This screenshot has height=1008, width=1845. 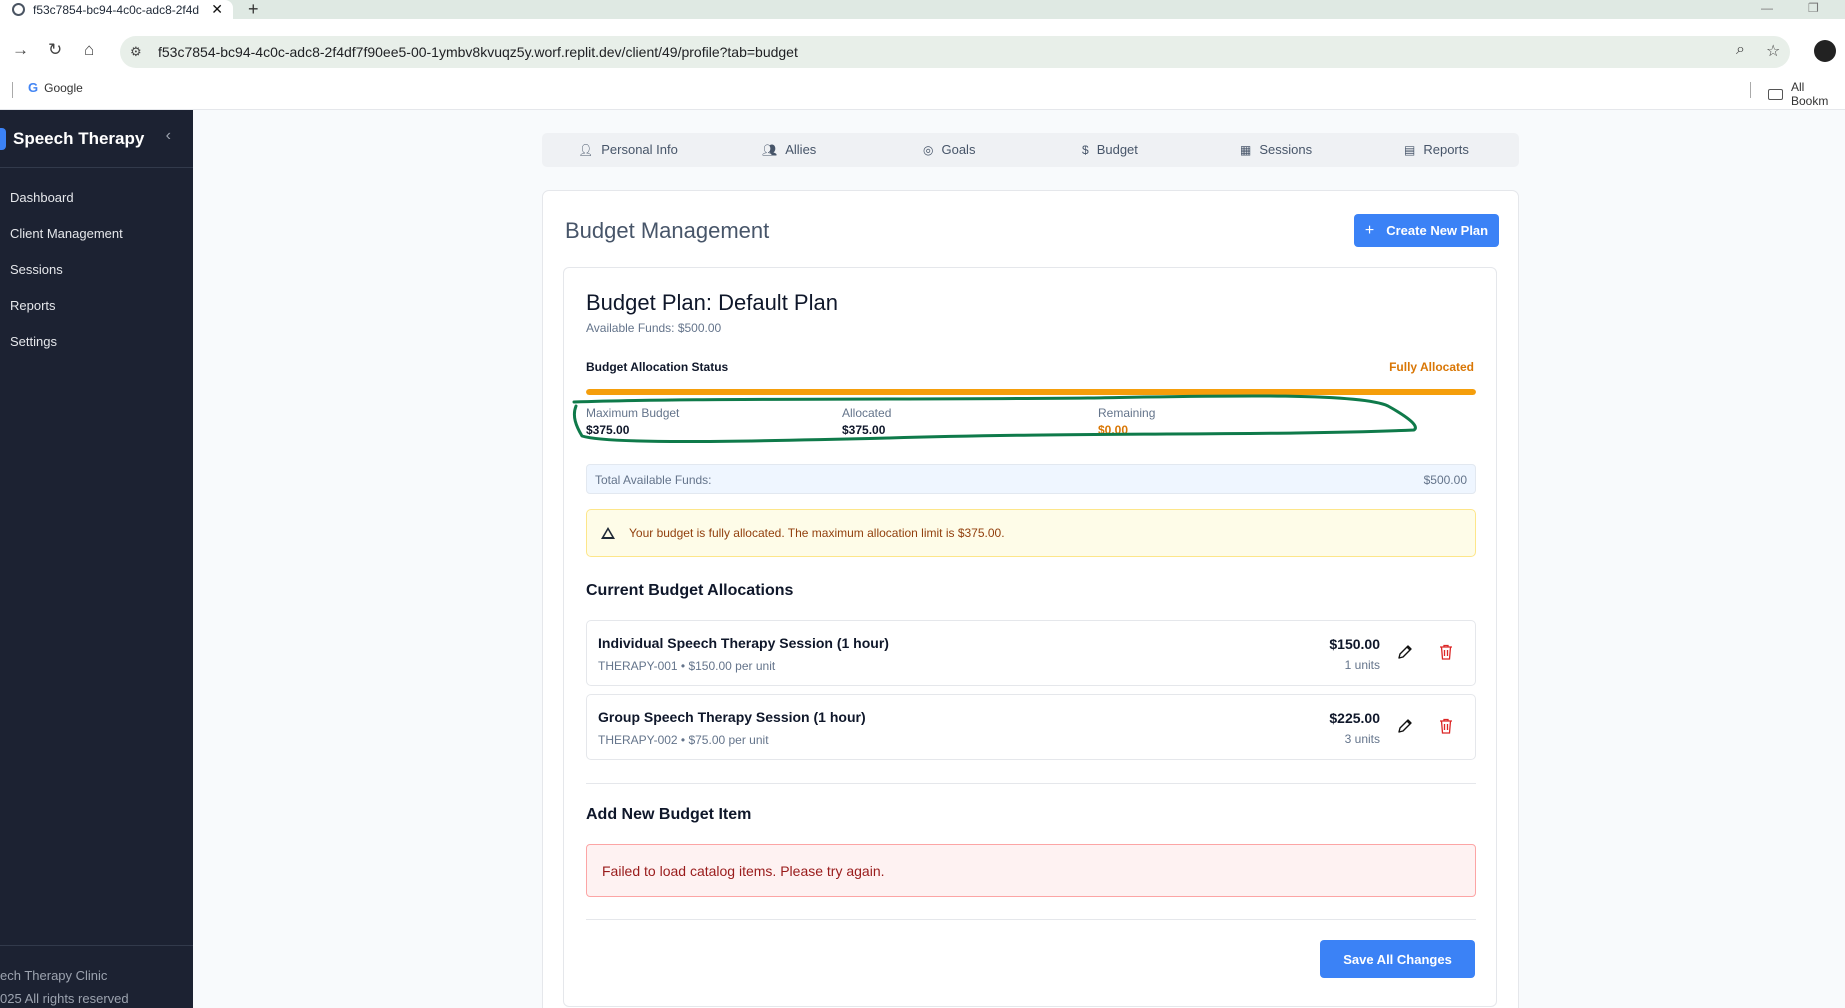 What do you see at coordinates (690, 590) in the screenshot?
I see `current-allocations-title: Current Budget Allocations` at bounding box center [690, 590].